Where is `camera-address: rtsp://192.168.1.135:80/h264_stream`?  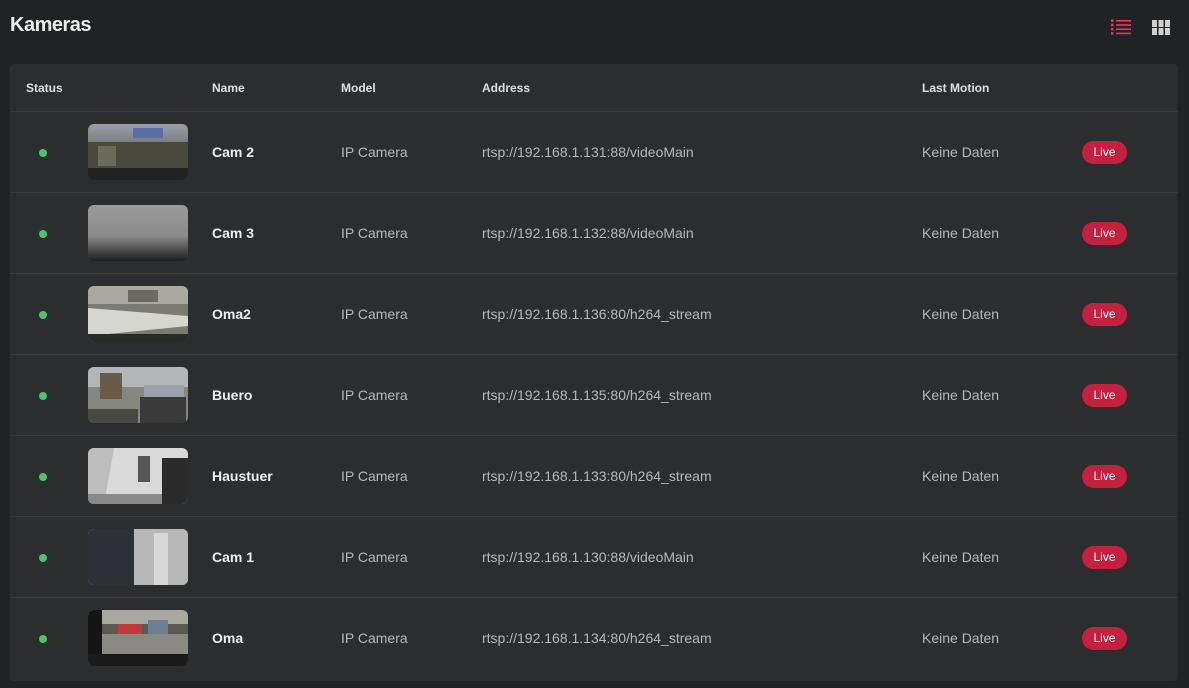
camera-address: rtsp://192.168.1.135:80/h264_stream is located at coordinates (597, 395).